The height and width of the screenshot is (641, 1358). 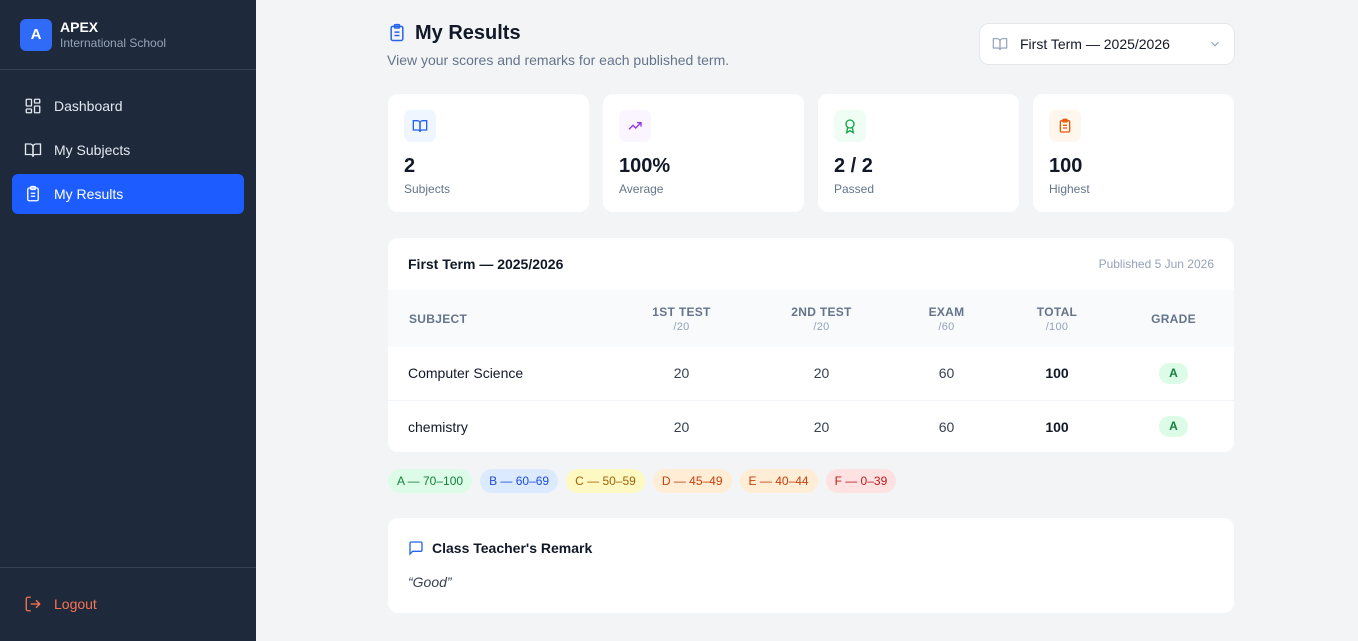 I want to click on sidebar-item-my-subjects: My Subjects, so click(x=128, y=150).